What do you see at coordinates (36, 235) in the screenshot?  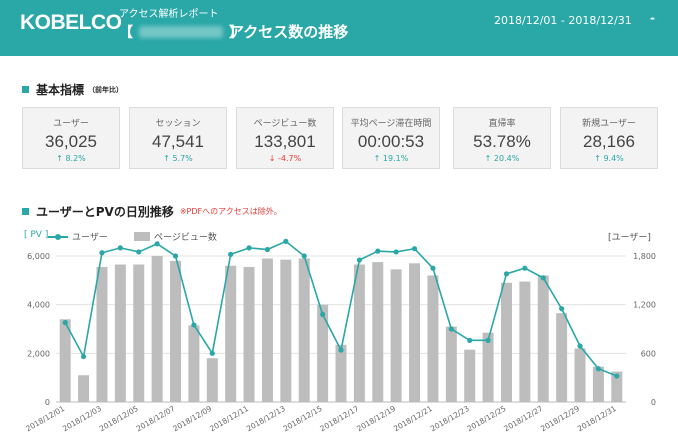 I see `left-axis-label: [ PV ]` at bounding box center [36, 235].